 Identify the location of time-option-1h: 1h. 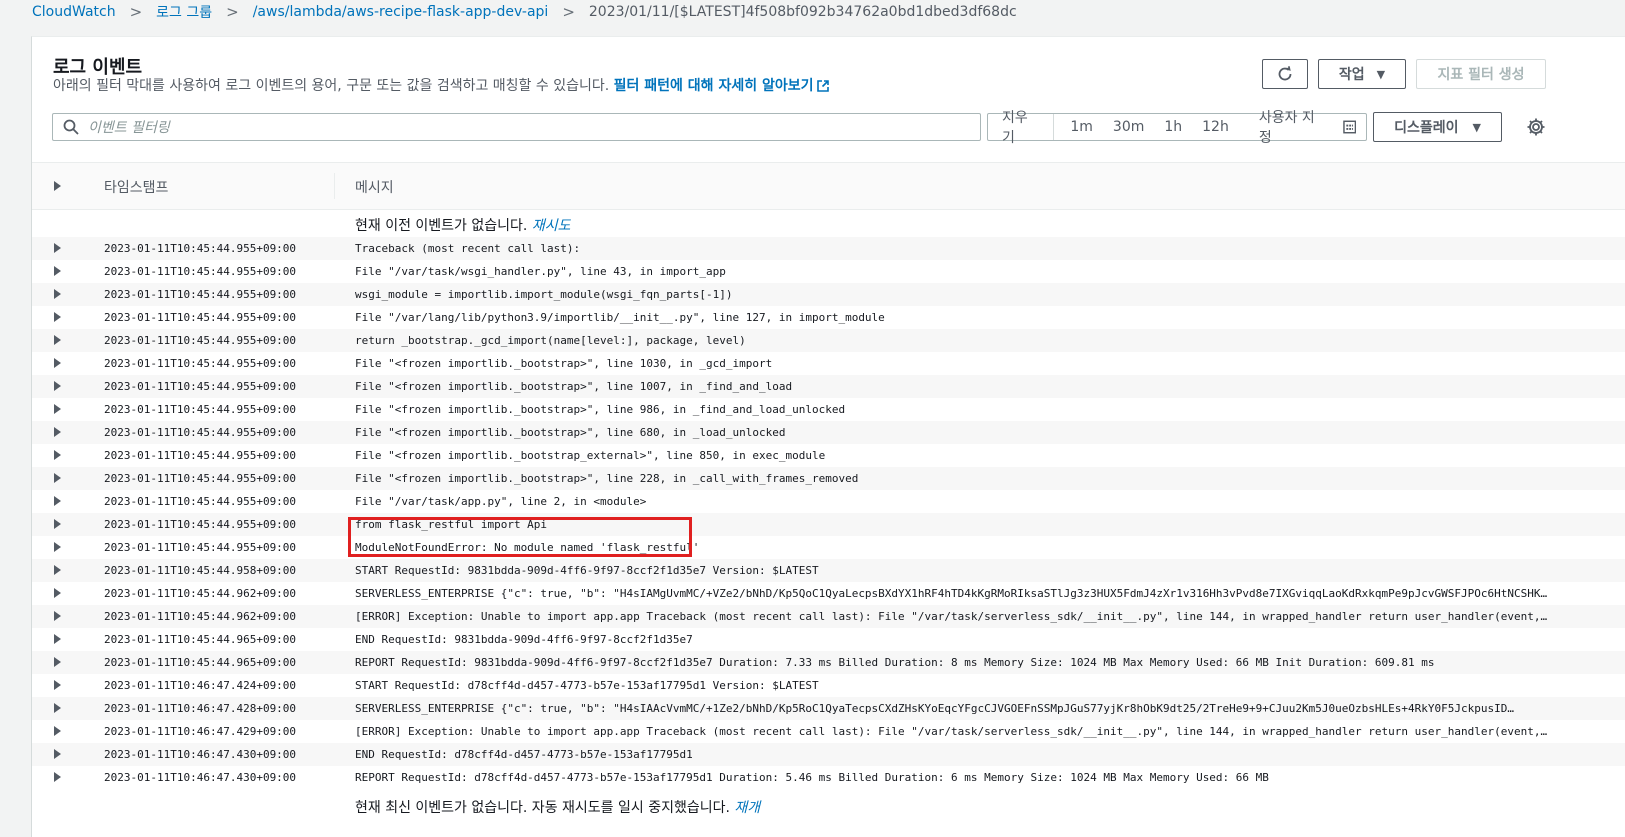
(1173, 127).